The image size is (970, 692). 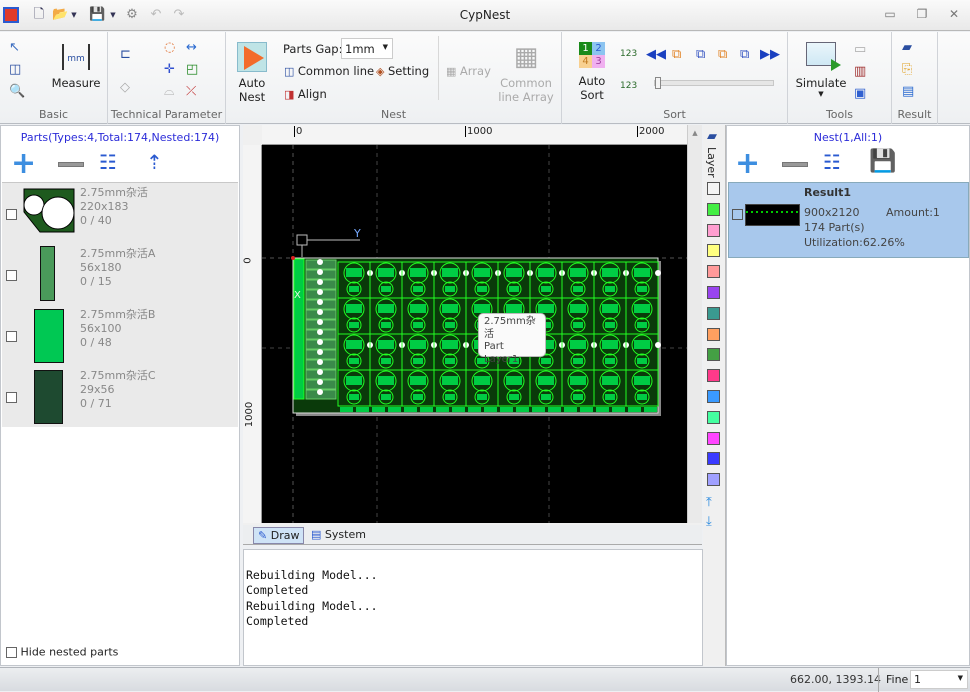 I want to click on window-select-icon: ◫, so click(x=15, y=70).